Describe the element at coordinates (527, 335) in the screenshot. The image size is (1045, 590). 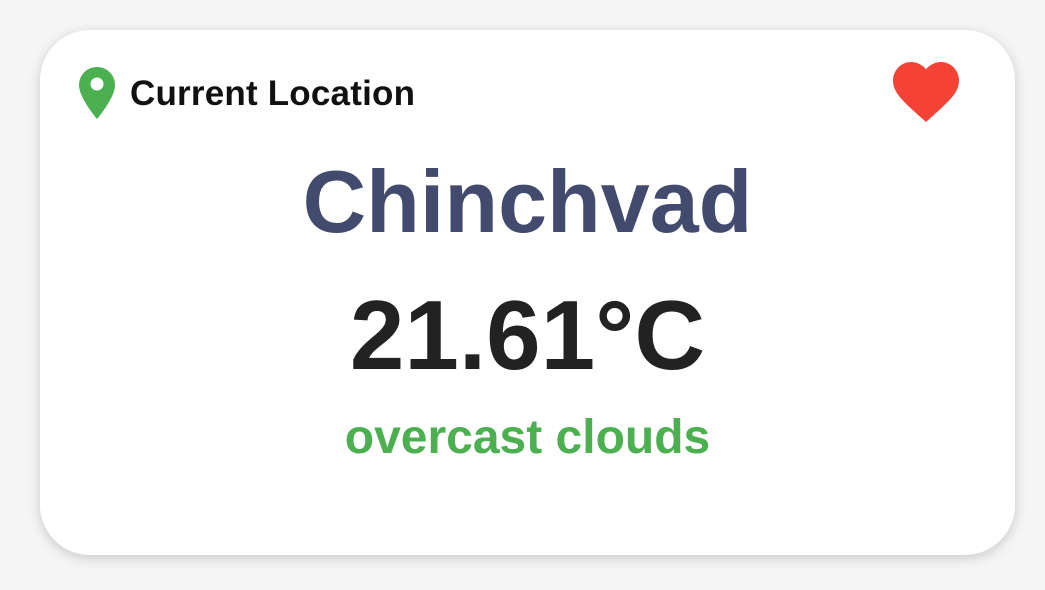
I see `temperature: 21.61°C` at that location.